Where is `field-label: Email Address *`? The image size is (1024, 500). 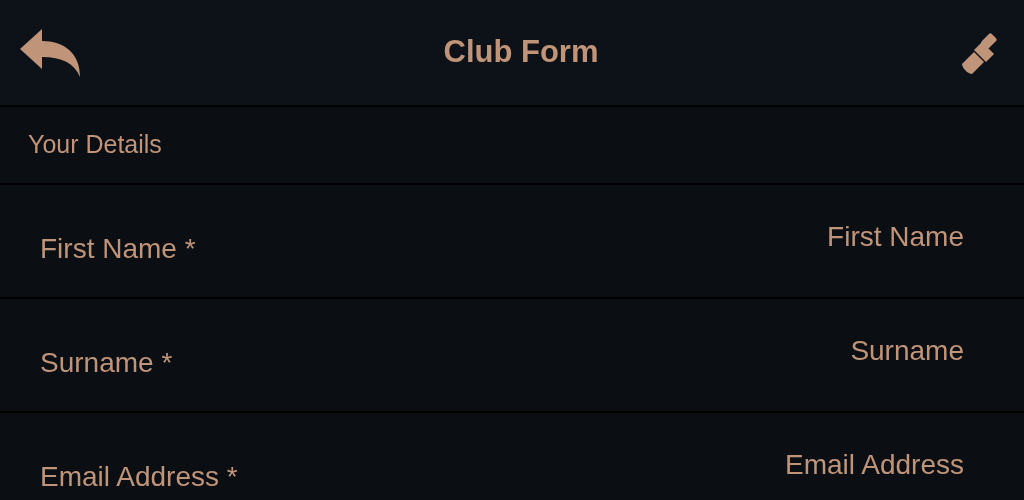
field-label: Email Address * is located at coordinates (139, 477).